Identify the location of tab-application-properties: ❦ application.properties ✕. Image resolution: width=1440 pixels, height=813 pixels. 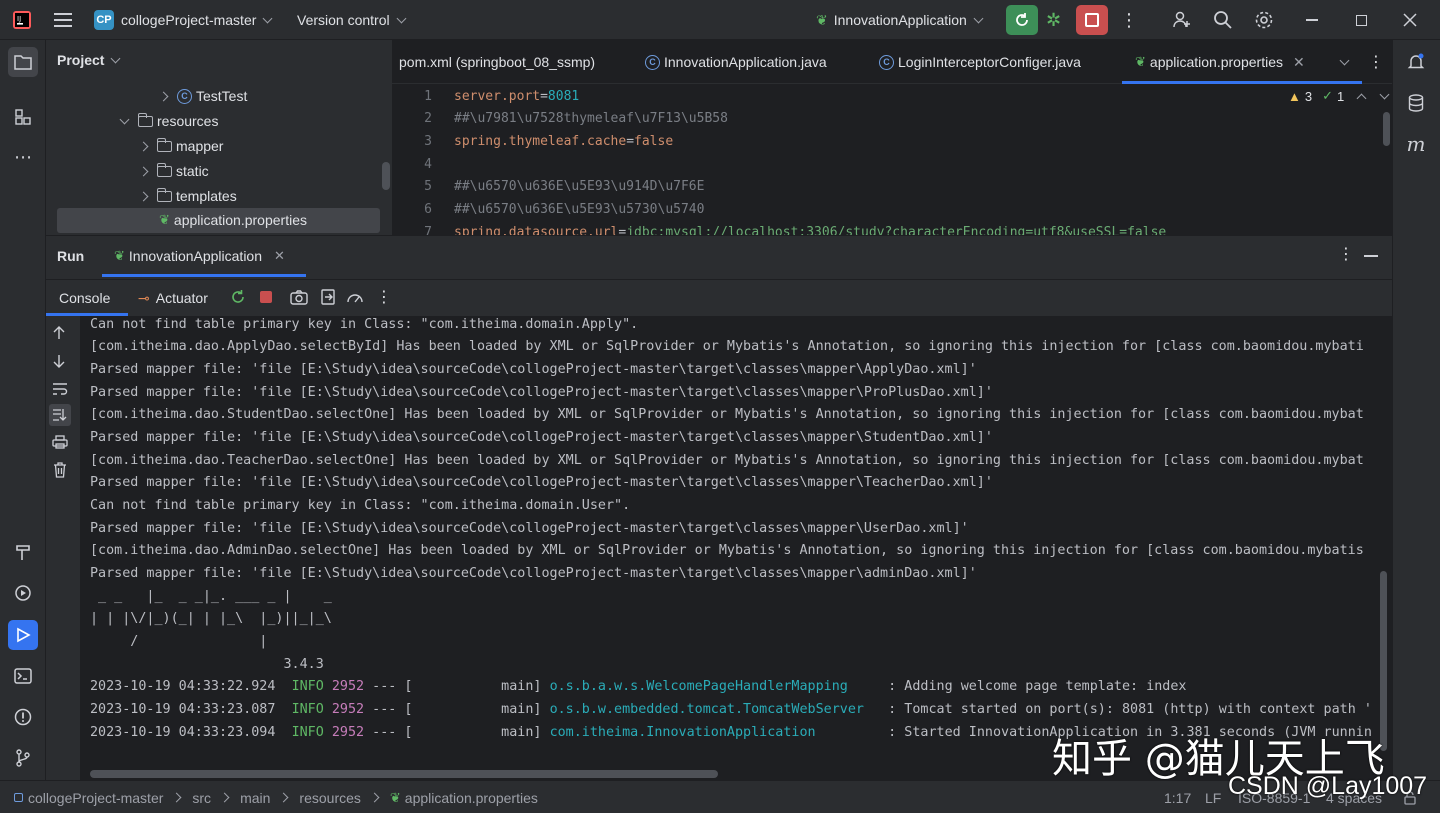
(1220, 62).